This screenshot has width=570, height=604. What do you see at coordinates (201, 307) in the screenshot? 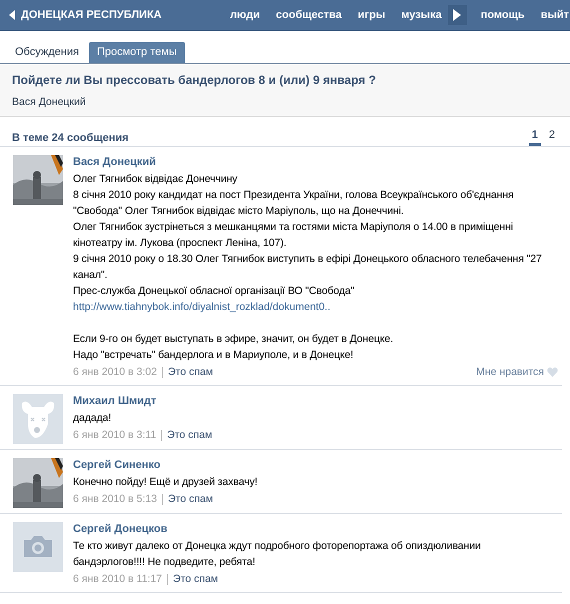
I see `url-link: http://www.tiahnybok.info/diyalnist_rozklad/dokument0..` at bounding box center [201, 307].